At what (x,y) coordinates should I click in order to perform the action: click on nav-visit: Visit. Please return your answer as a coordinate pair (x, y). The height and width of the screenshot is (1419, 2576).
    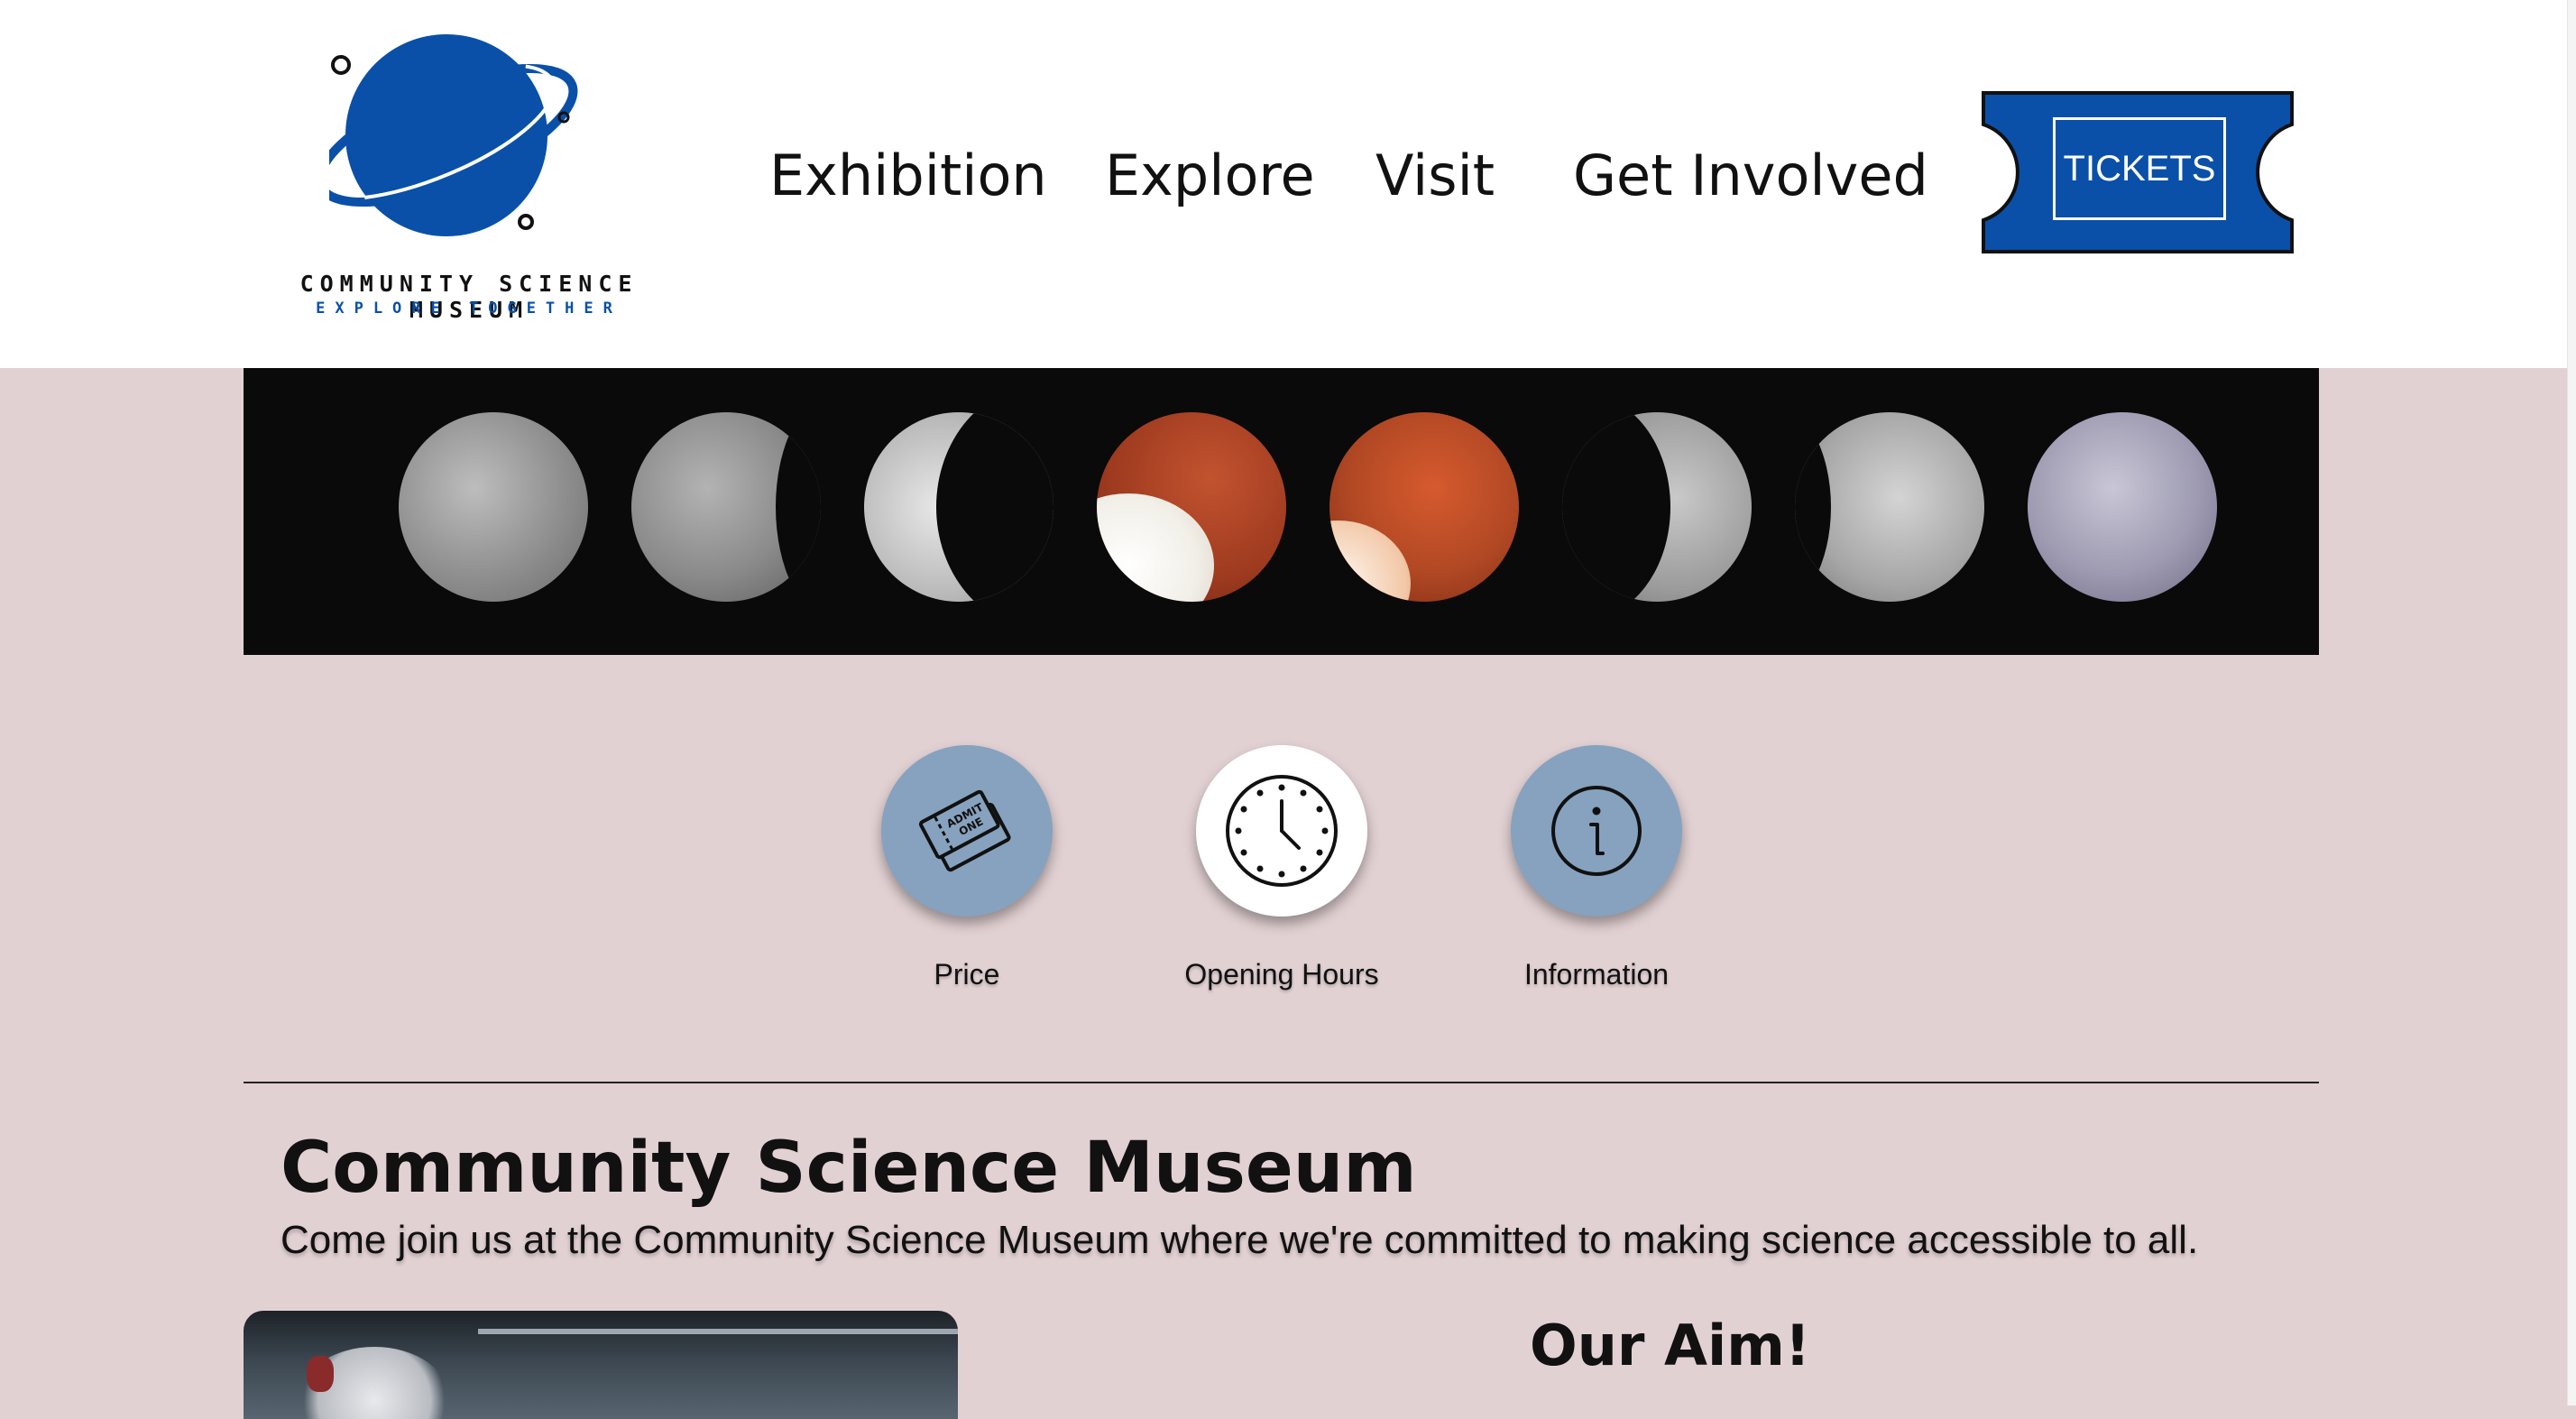
    Looking at the image, I should click on (1435, 175).